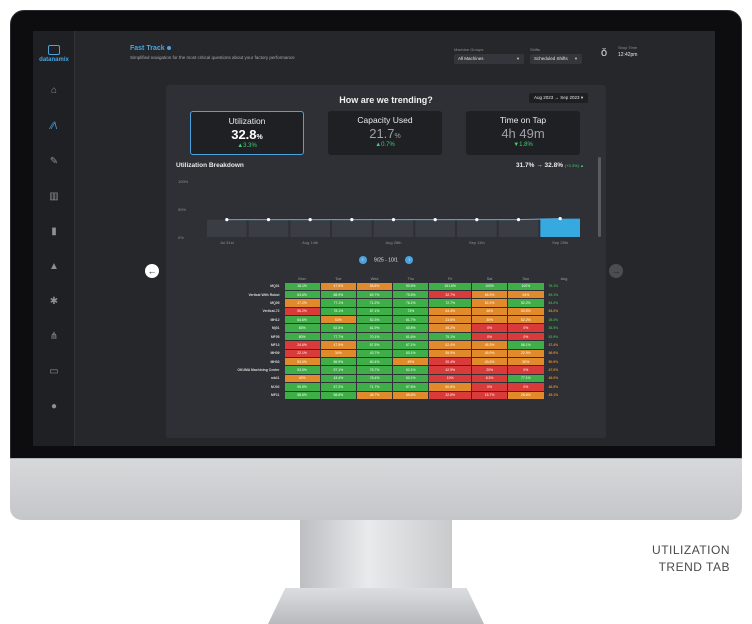 The width and height of the screenshot is (752, 624). I want to click on heatmap-cell: 70.1%, so click(374, 336).